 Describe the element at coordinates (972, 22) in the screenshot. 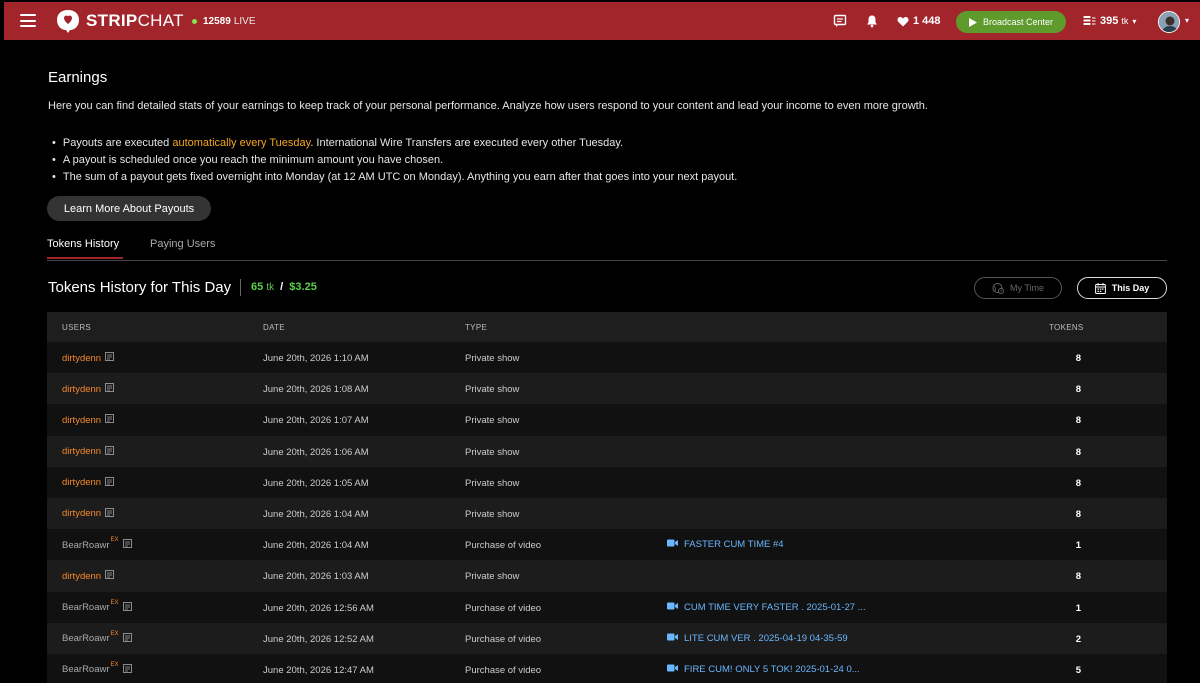

I see `play-icon` at that location.